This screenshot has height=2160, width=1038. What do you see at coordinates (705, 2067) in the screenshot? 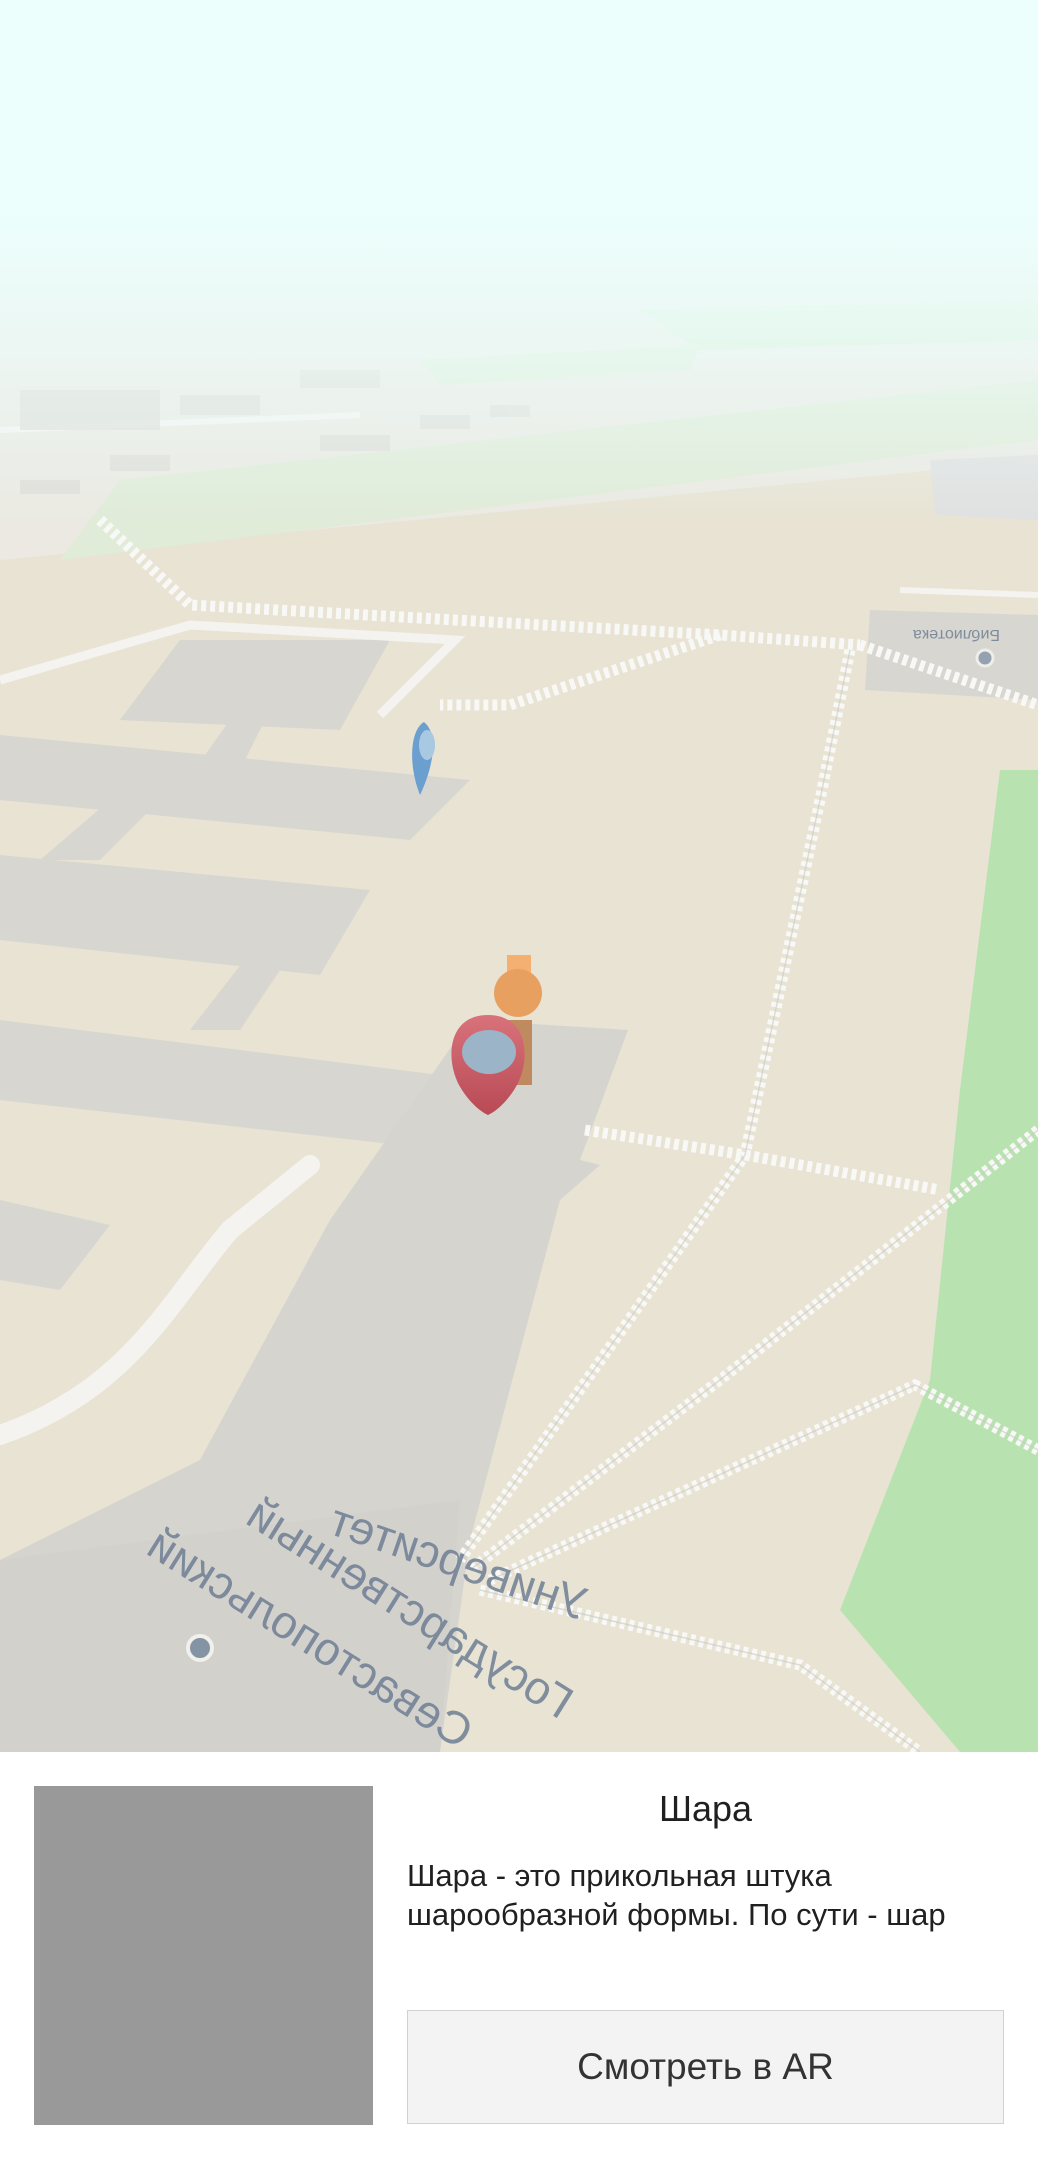
I see `view-in-ar-button: Смотреть в AR` at bounding box center [705, 2067].